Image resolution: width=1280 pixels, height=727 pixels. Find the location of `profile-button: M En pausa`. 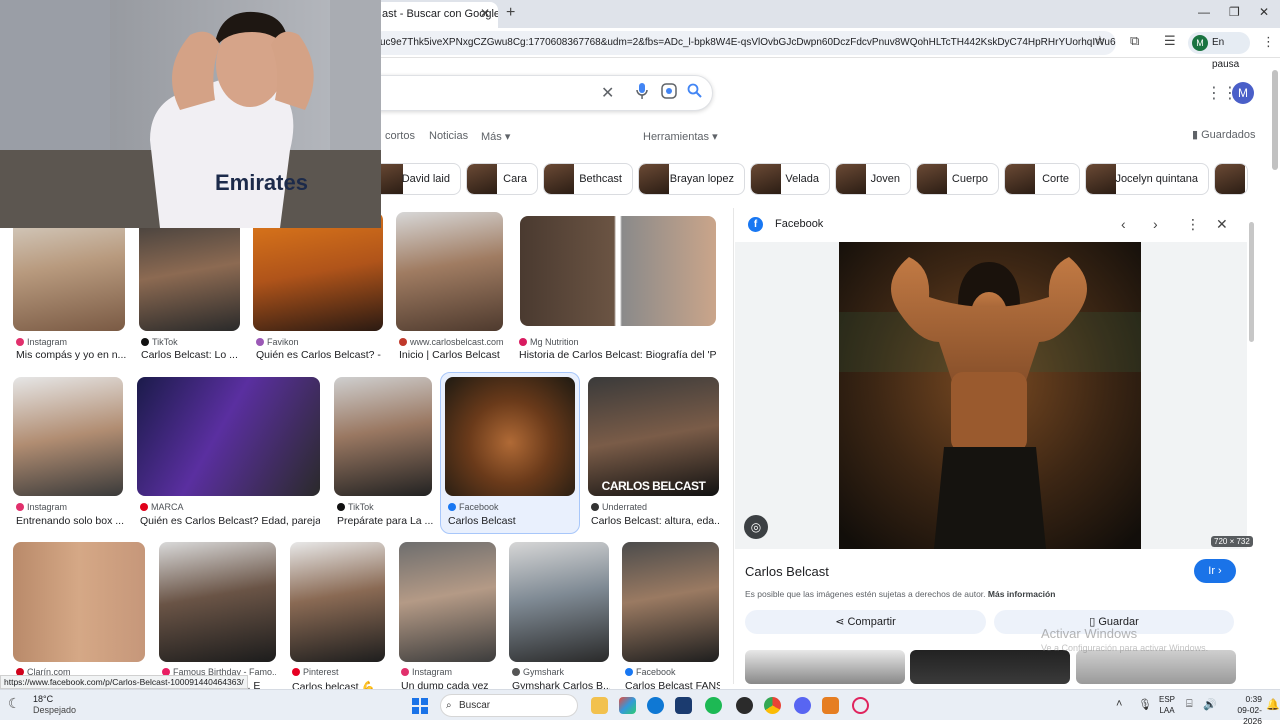

profile-button: M En pausa is located at coordinates (1219, 51).